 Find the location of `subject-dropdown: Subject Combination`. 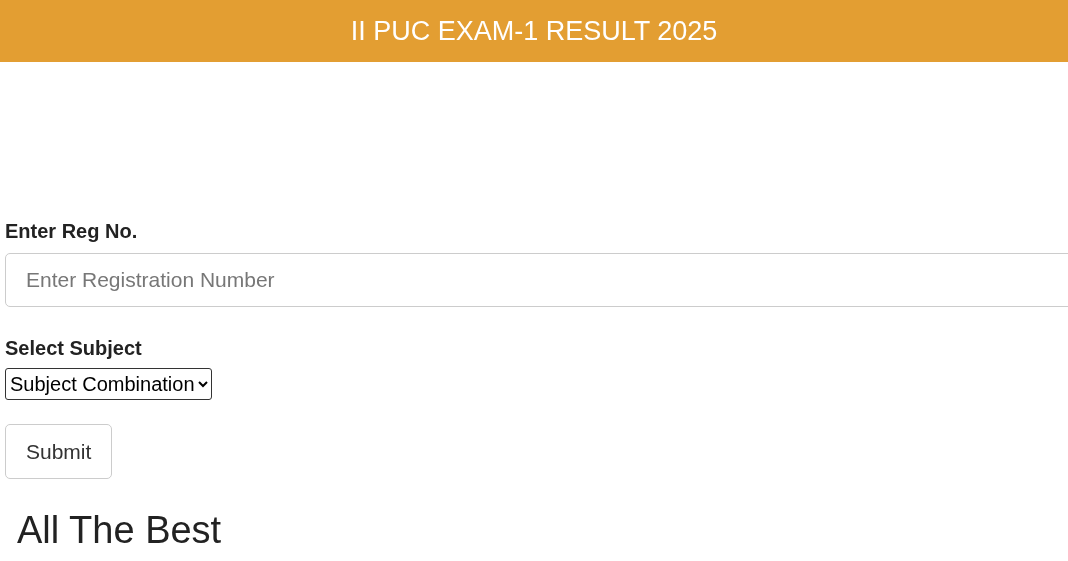

subject-dropdown: Subject Combination is located at coordinates (108, 384).